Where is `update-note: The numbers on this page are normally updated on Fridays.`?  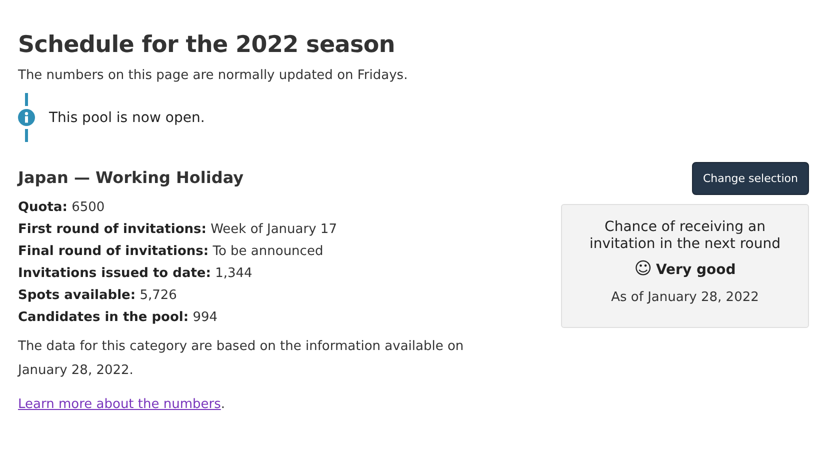
update-note: The numbers on this page are normally updated on Fridays. is located at coordinates (213, 75).